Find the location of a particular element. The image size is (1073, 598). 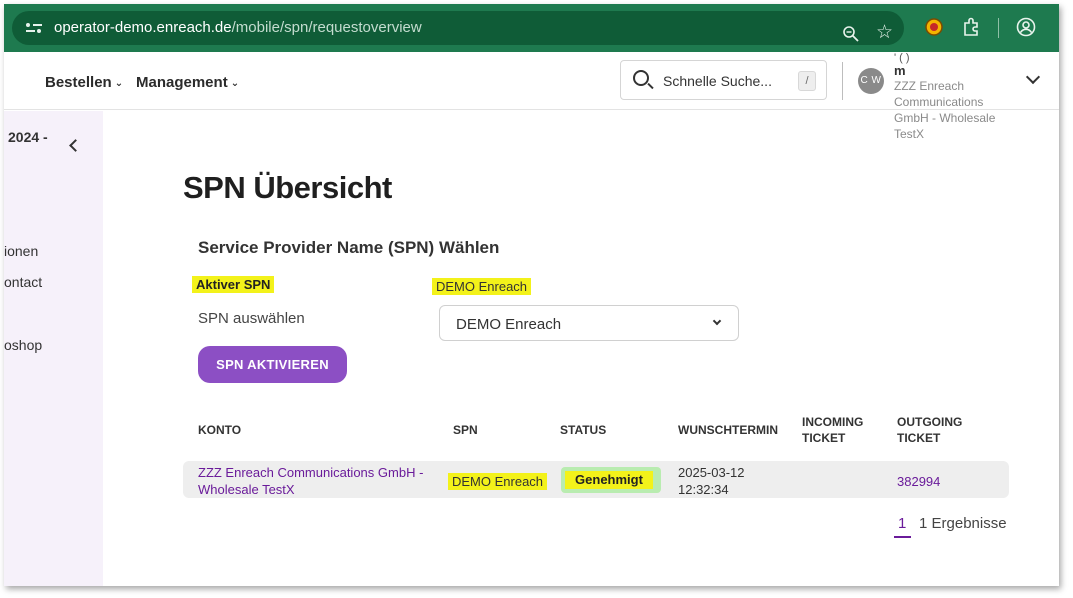

chevron-down-icon is located at coordinates (717, 321).